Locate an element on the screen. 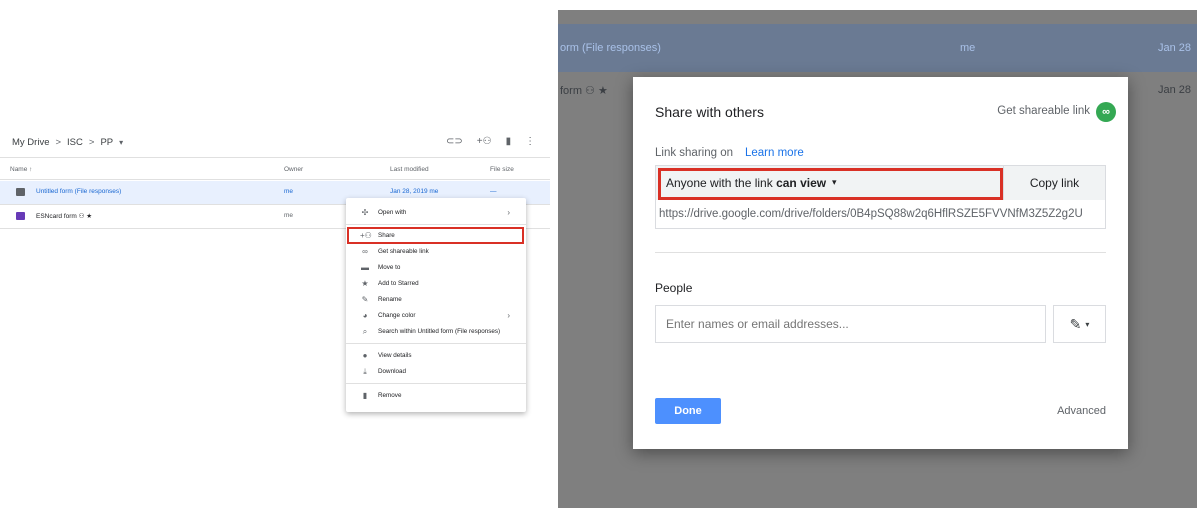  folder-move-icon: ▬ is located at coordinates (365, 267).